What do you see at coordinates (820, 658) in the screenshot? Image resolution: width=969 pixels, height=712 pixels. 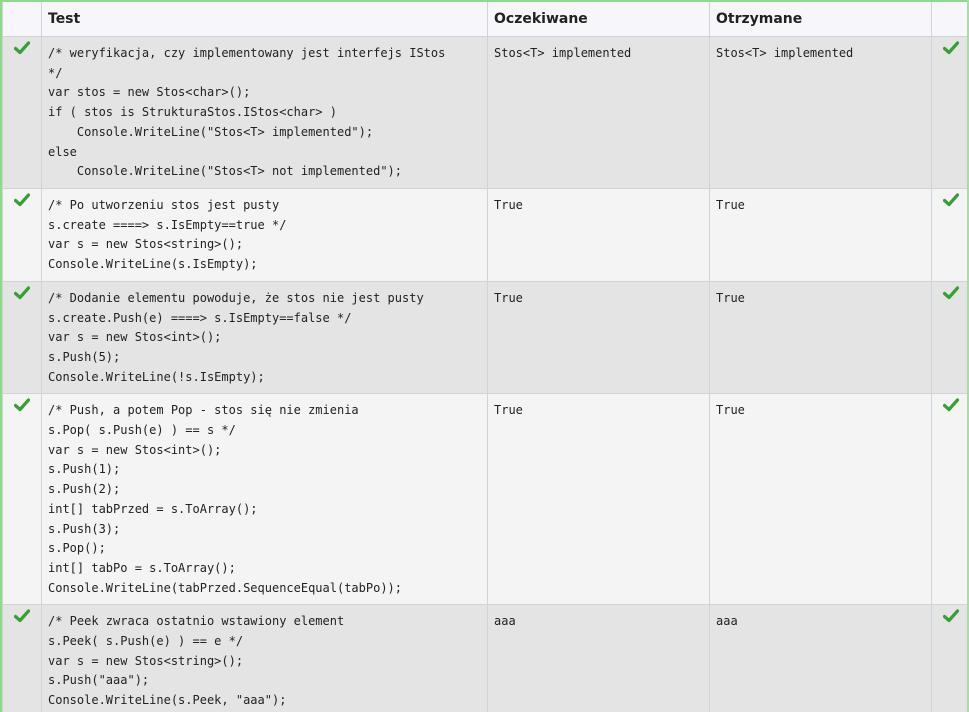 I see `got-cell: aaa` at bounding box center [820, 658].